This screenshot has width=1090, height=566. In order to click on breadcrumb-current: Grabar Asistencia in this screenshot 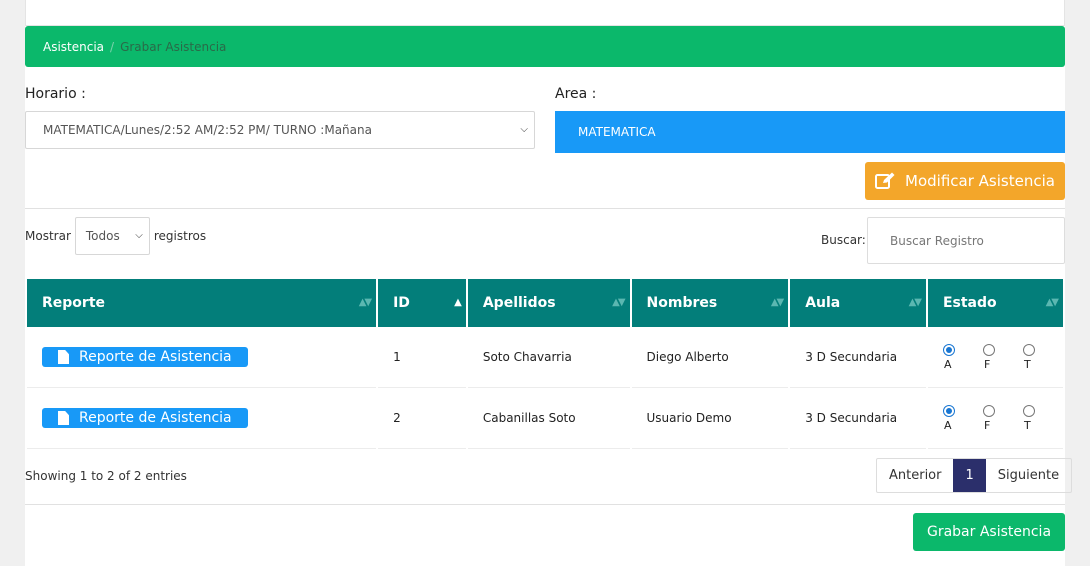, I will do `click(173, 46)`.